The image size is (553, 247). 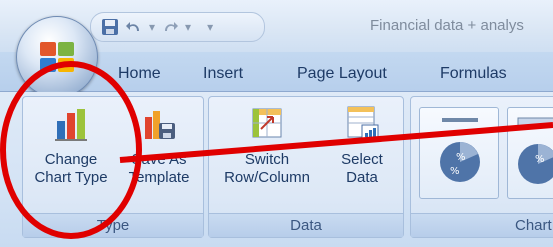 I want to click on select-data-button: Select Data, so click(x=362, y=145).